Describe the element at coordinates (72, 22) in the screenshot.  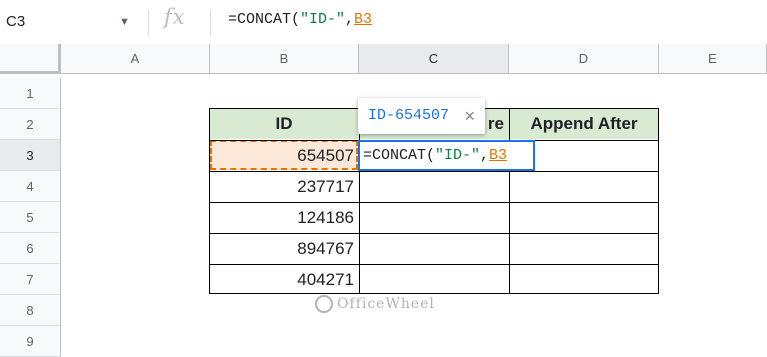
I see `name-box: C3 ▼` at that location.